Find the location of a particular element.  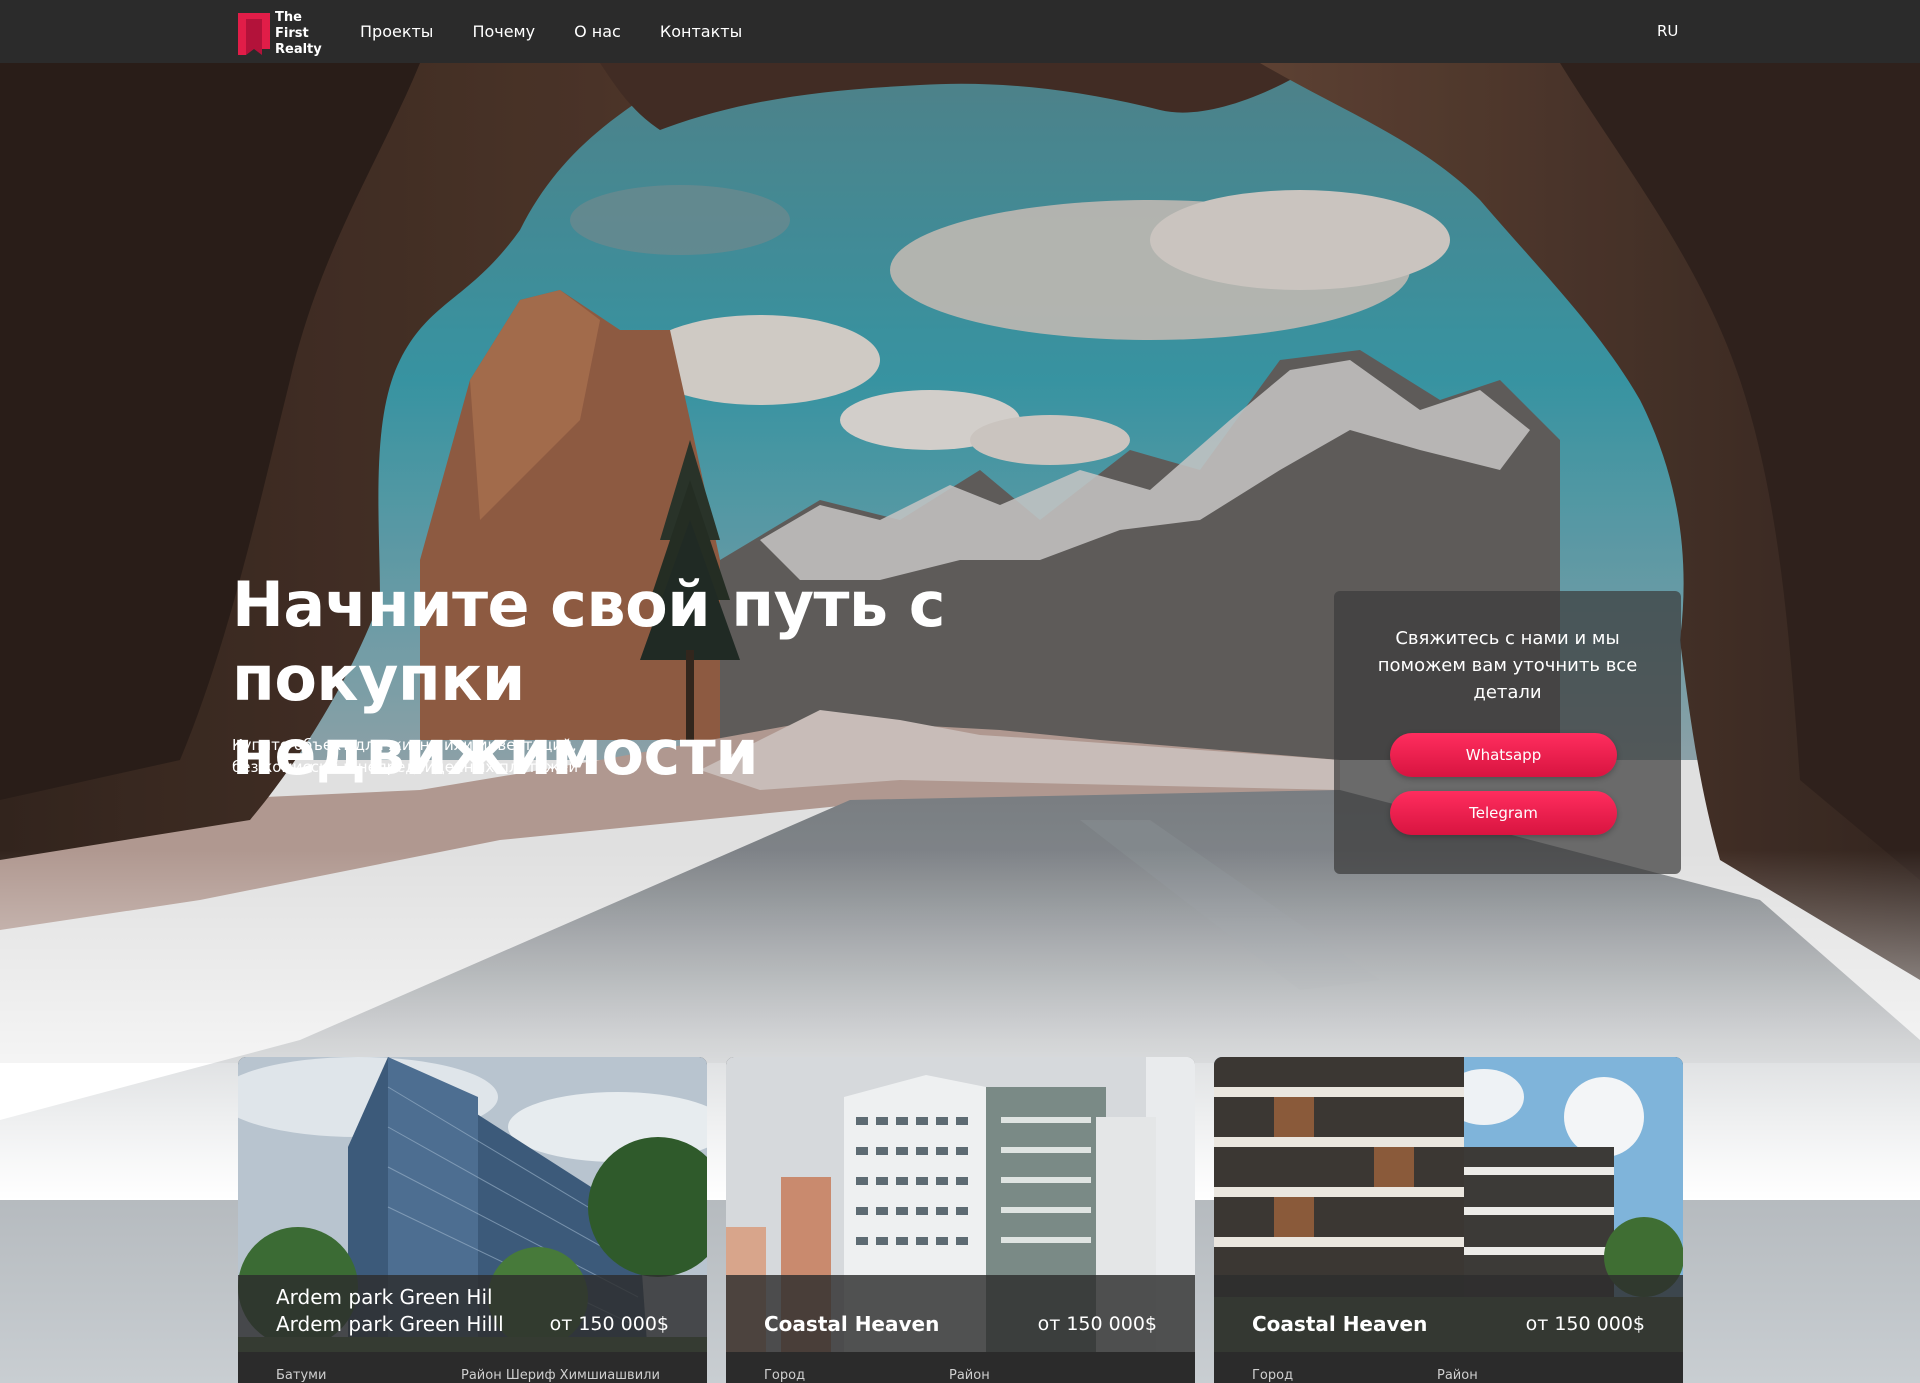

brand-logo: The First Realty is located at coordinates (287, 34).